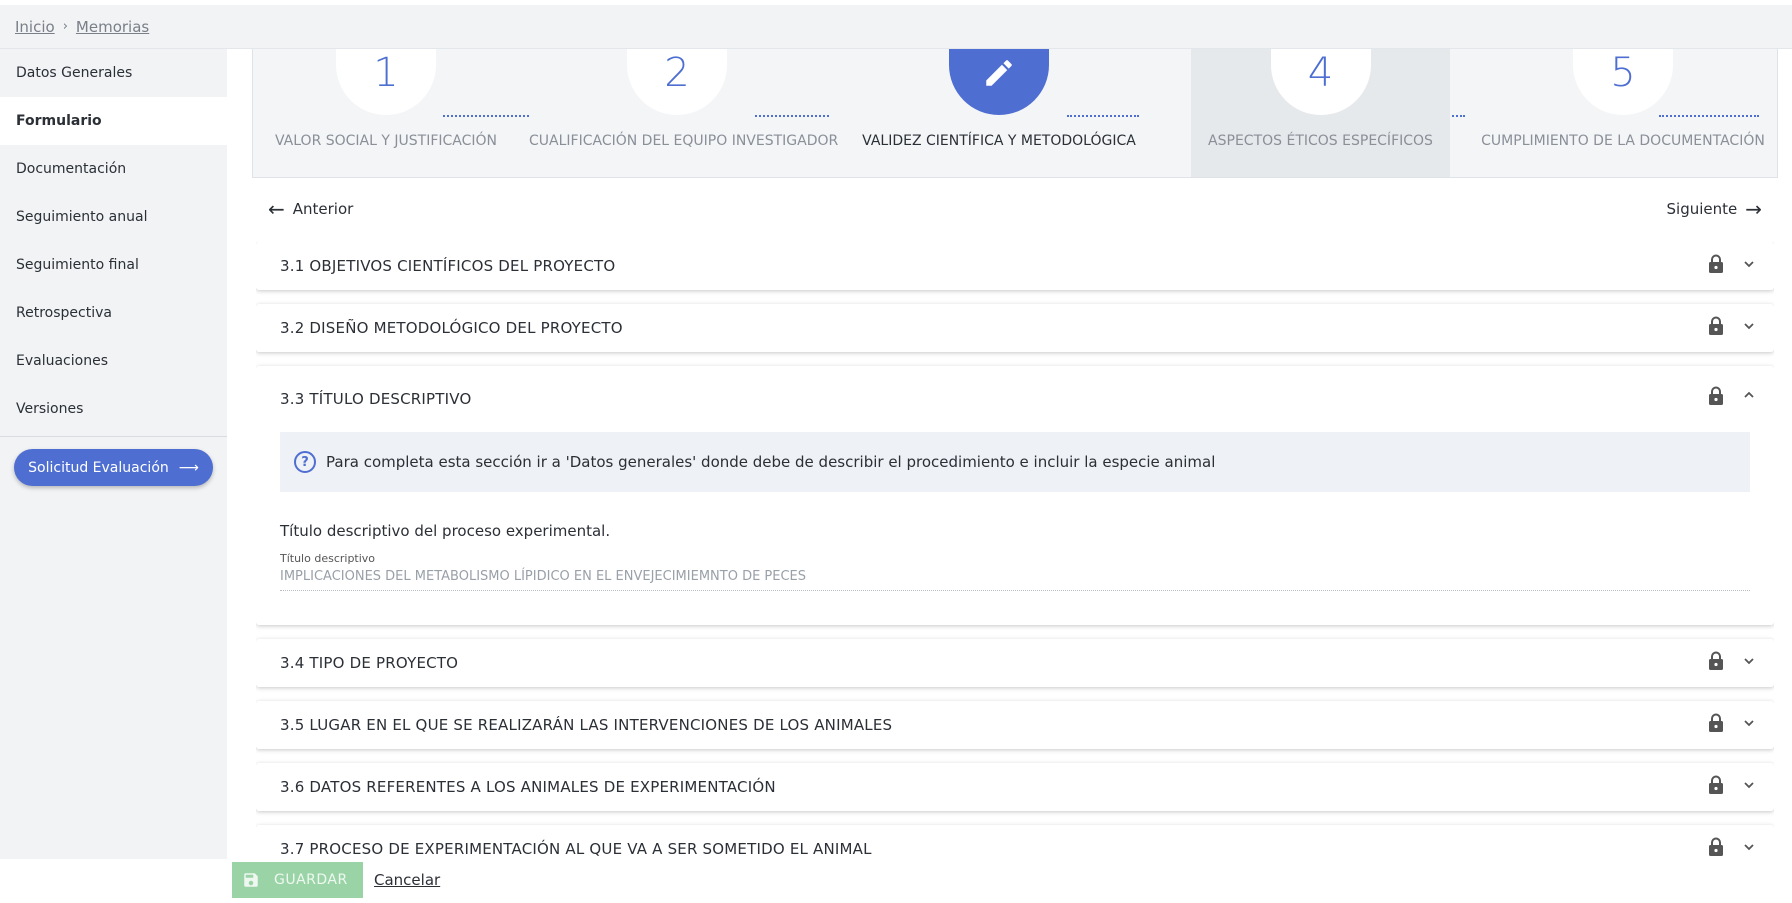 This screenshot has width=1792, height=903. I want to click on save-label: GUARDAR, so click(311, 880).